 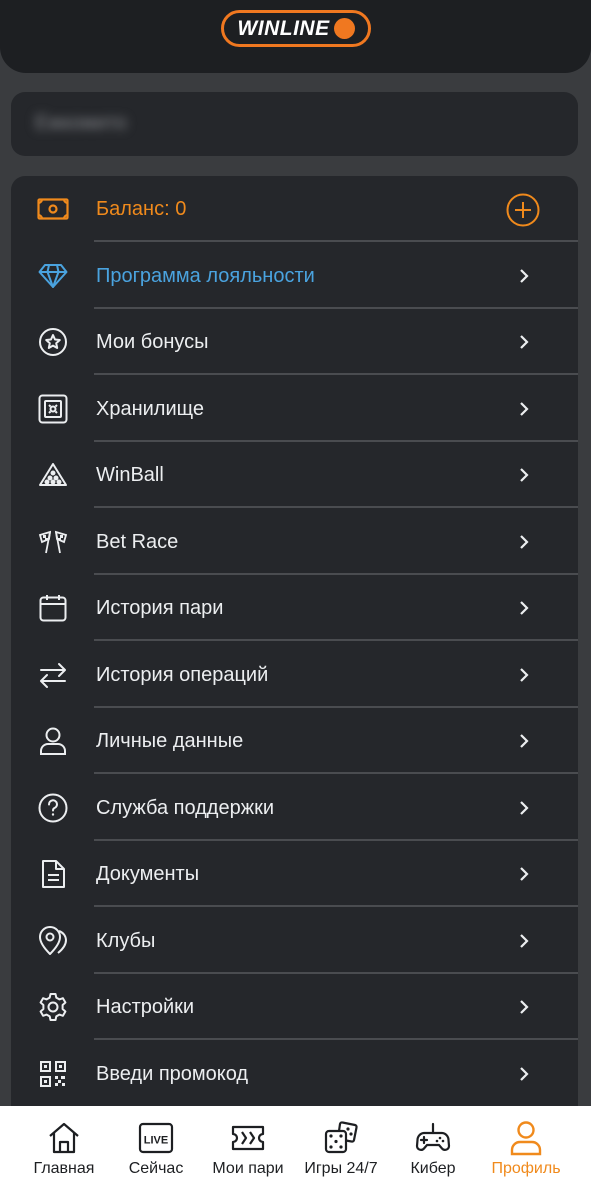 I want to click on storage-label: Хранилище, so click(x=150, y=408).